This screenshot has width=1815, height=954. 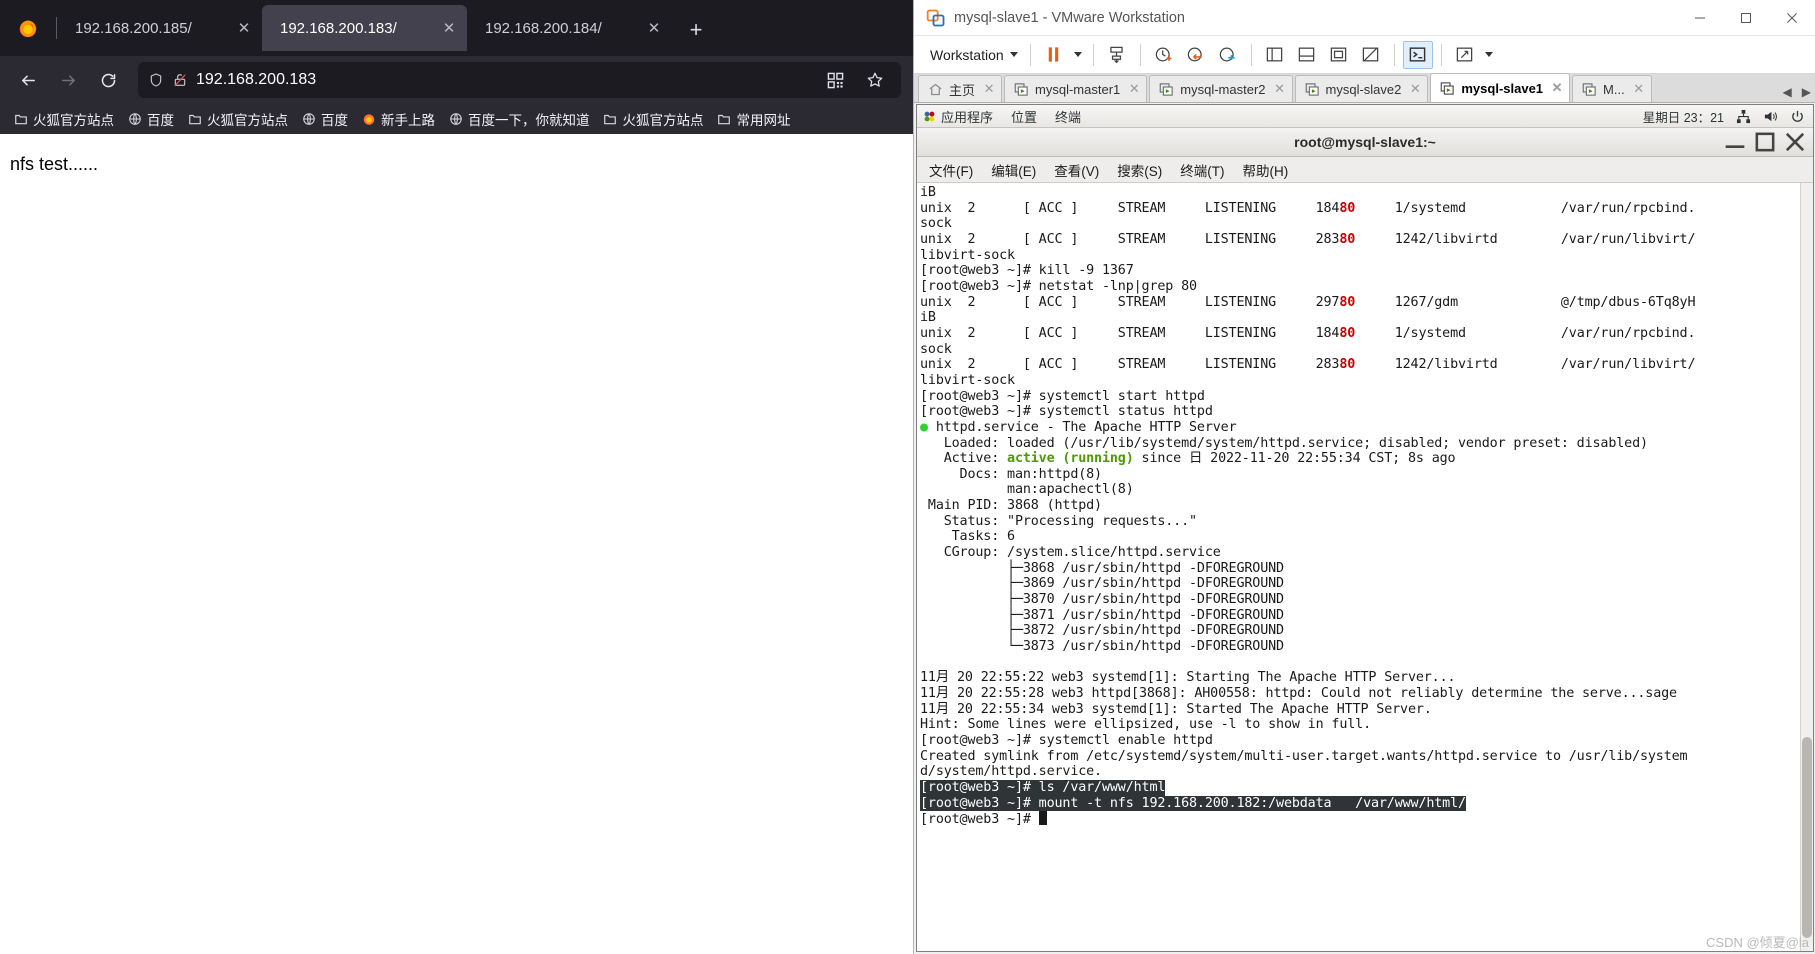 I want to click on menu-view: 查看(V), so click(x=1076, y=170).